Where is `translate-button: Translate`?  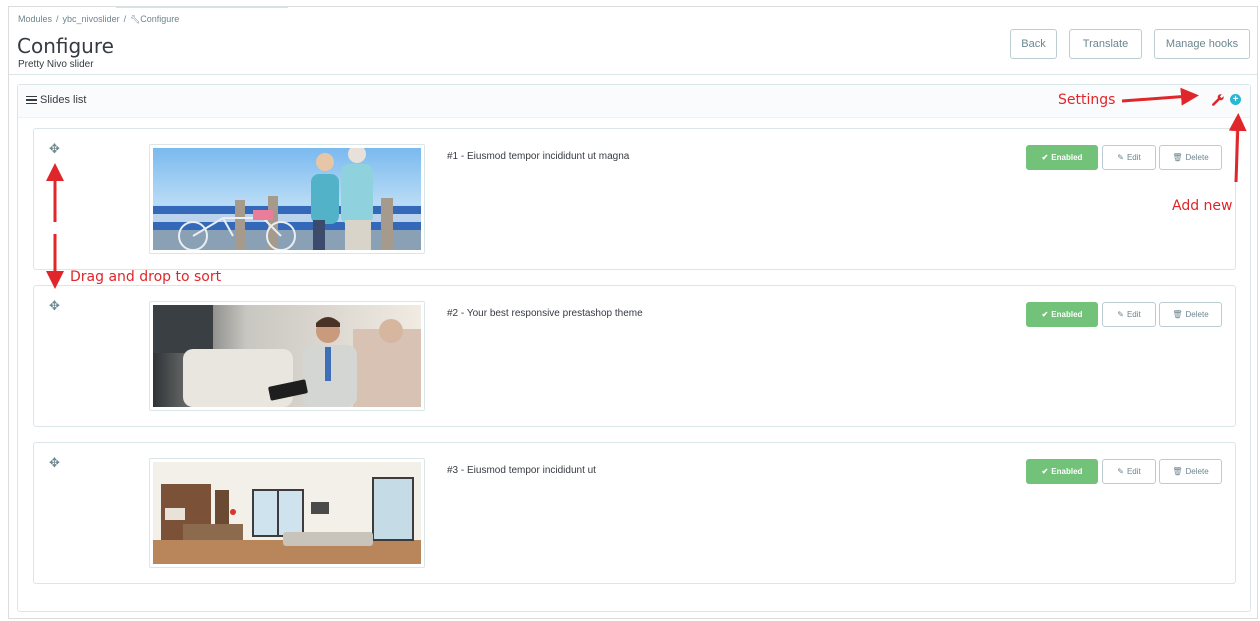
translate-button: Translate is located at coordinates (1105, 44).